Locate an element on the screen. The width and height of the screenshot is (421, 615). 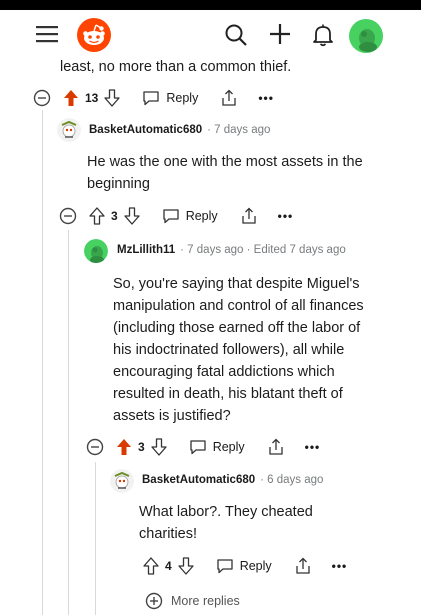
username: MzLillith11 is located at coordinates (146, 250).